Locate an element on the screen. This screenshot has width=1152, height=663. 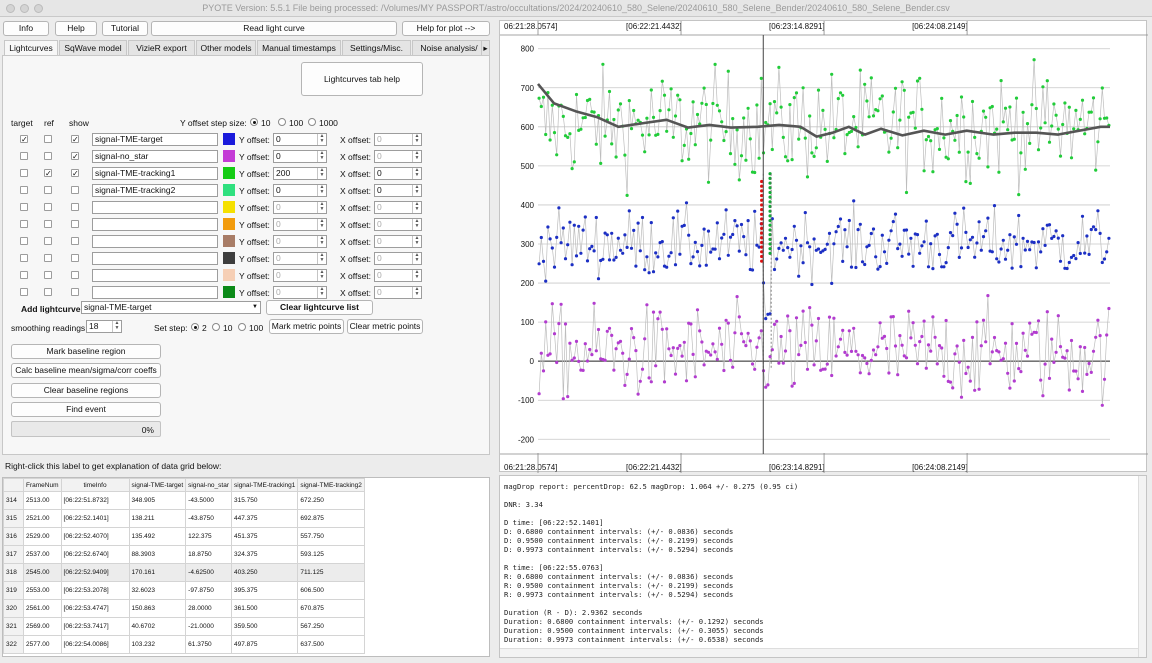
table-cell: -43.5000 is located at coordinates (208, 500).